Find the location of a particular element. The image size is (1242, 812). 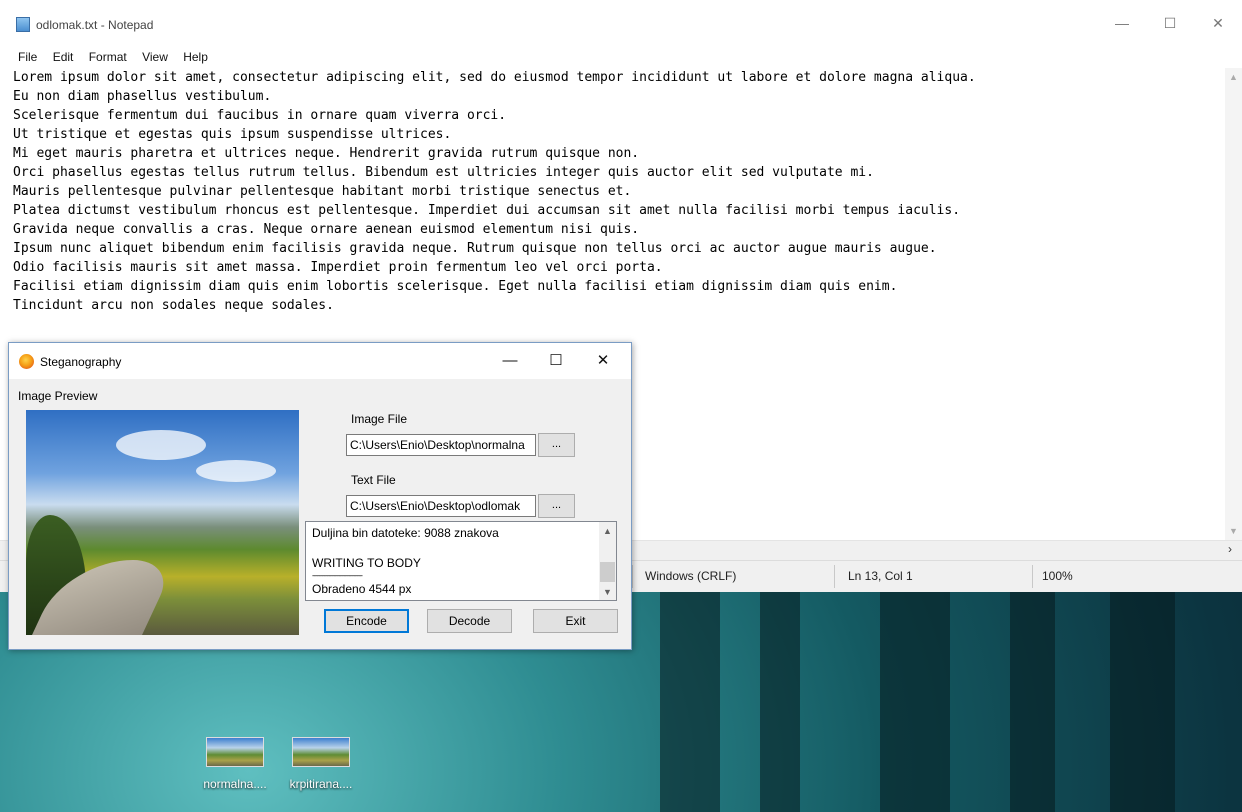

steganography-titlebar: Steganography — ☐ ✕ is located at coordinates (320, 361).